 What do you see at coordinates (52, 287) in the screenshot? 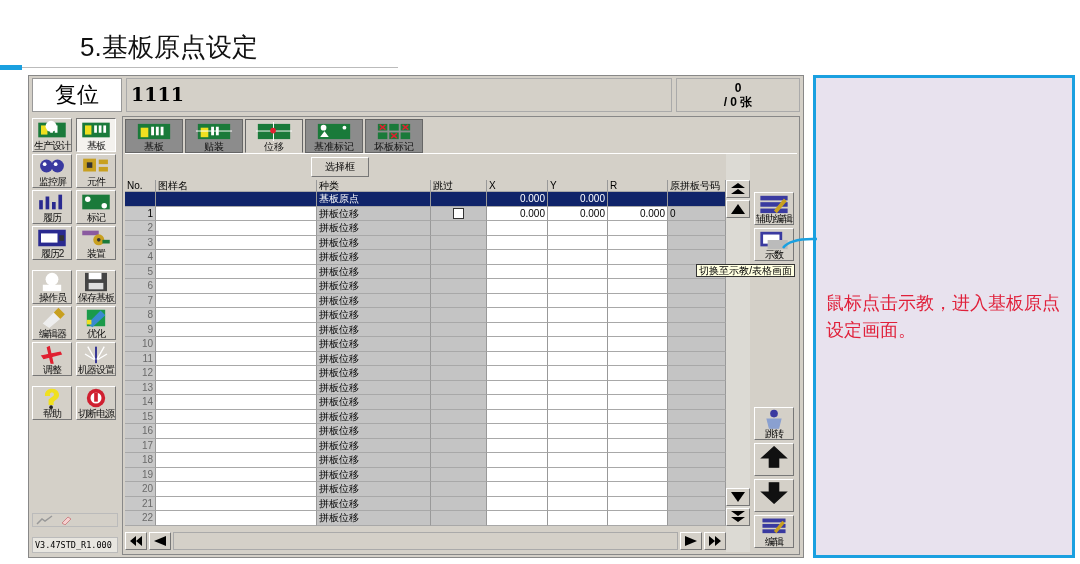
I see `sidebar-button: 操作员` at bounding box center [52, 287].